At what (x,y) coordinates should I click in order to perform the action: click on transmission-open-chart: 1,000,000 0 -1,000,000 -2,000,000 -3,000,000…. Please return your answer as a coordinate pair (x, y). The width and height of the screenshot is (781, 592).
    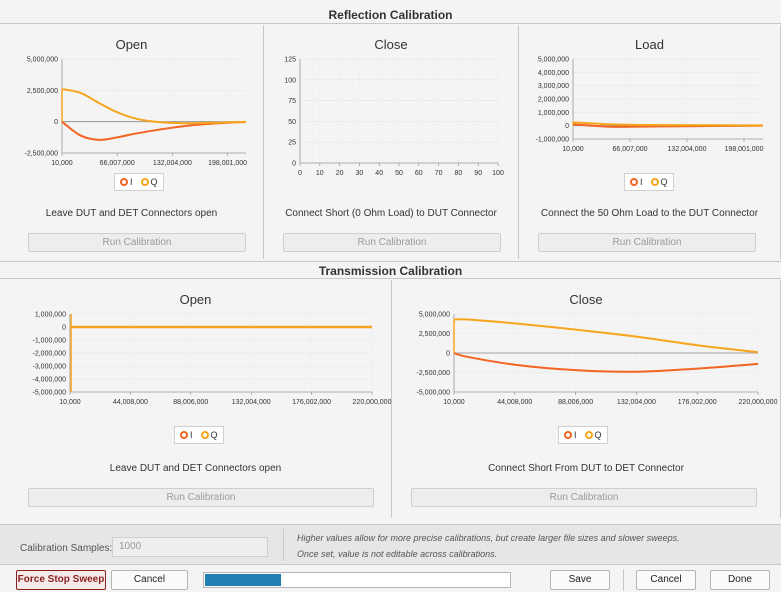
    Looking at the image, I should click on (212, 359).